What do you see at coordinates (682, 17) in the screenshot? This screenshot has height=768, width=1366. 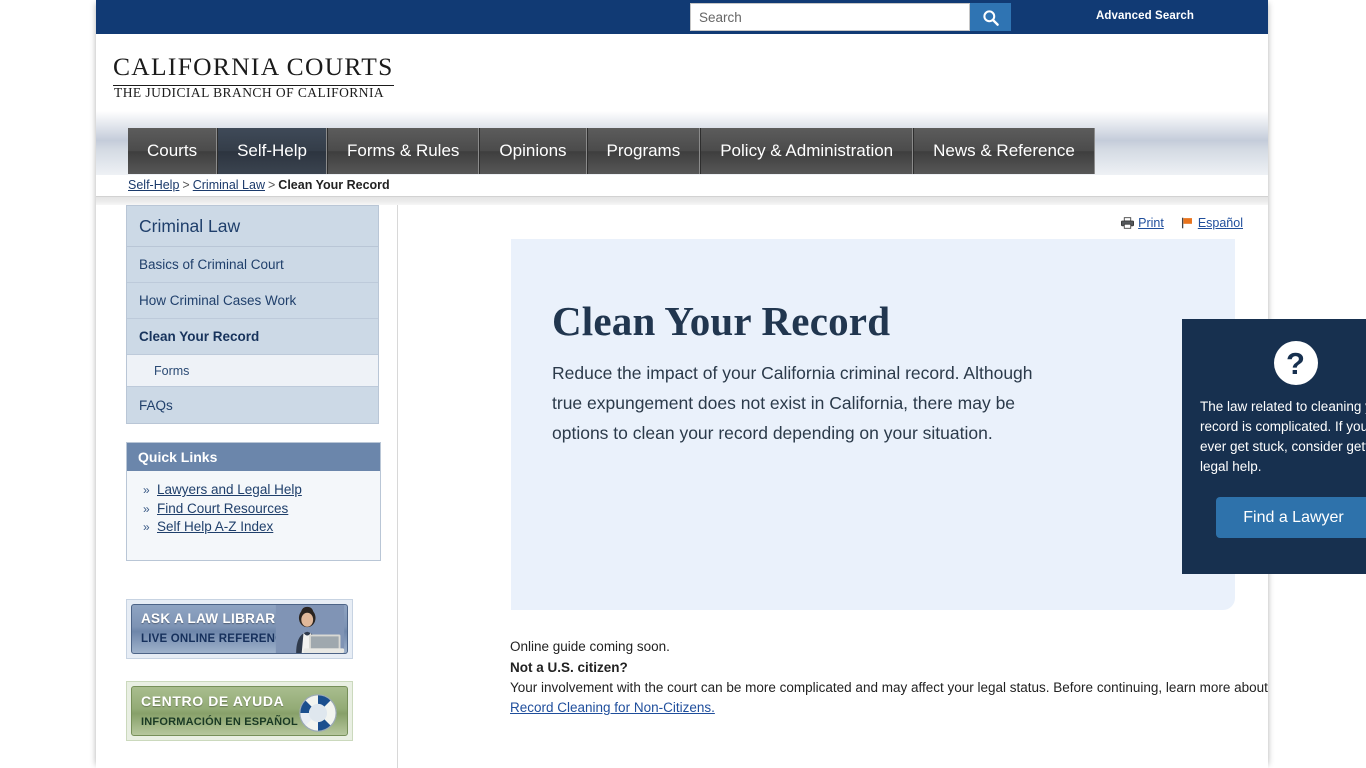 I see `top-utility-bar: Advanced Search` at bounding box center [682, 17].